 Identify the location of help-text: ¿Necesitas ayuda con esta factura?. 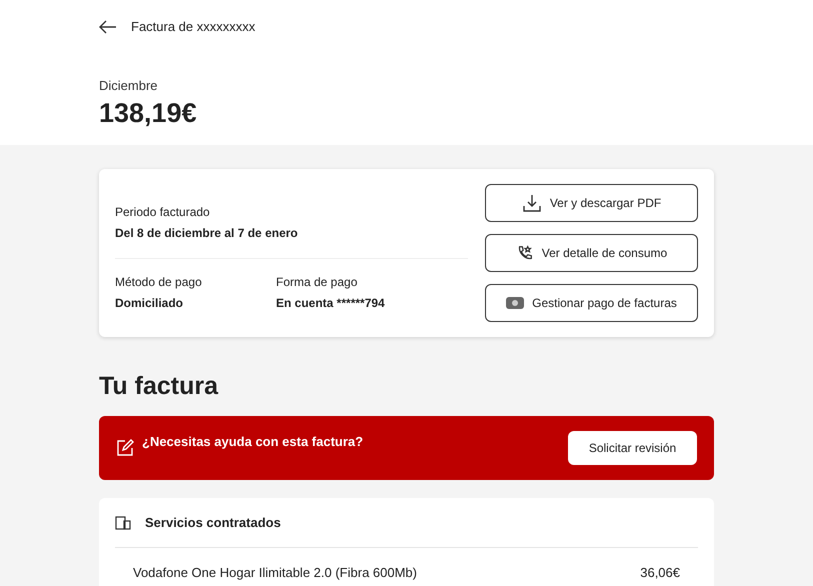
(253, 442).